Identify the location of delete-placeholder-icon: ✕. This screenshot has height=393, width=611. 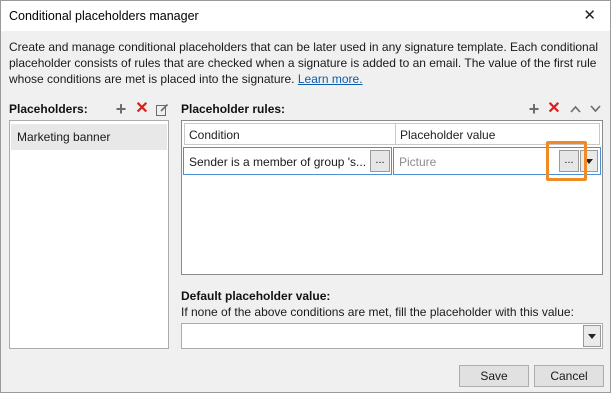
(142, 109).